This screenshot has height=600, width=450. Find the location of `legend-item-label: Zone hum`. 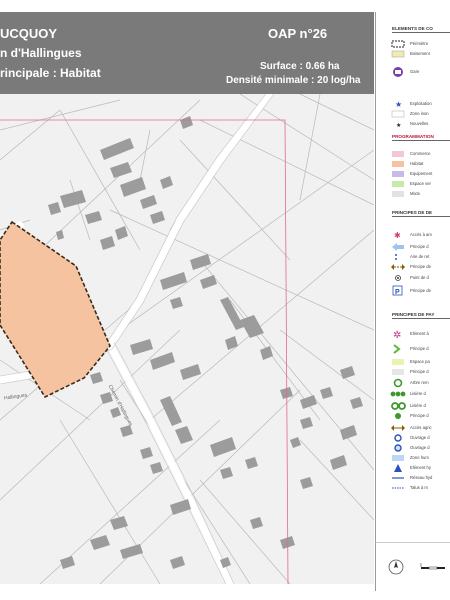

legend-item-label: Zone hum is located at coordinates (419, 457).